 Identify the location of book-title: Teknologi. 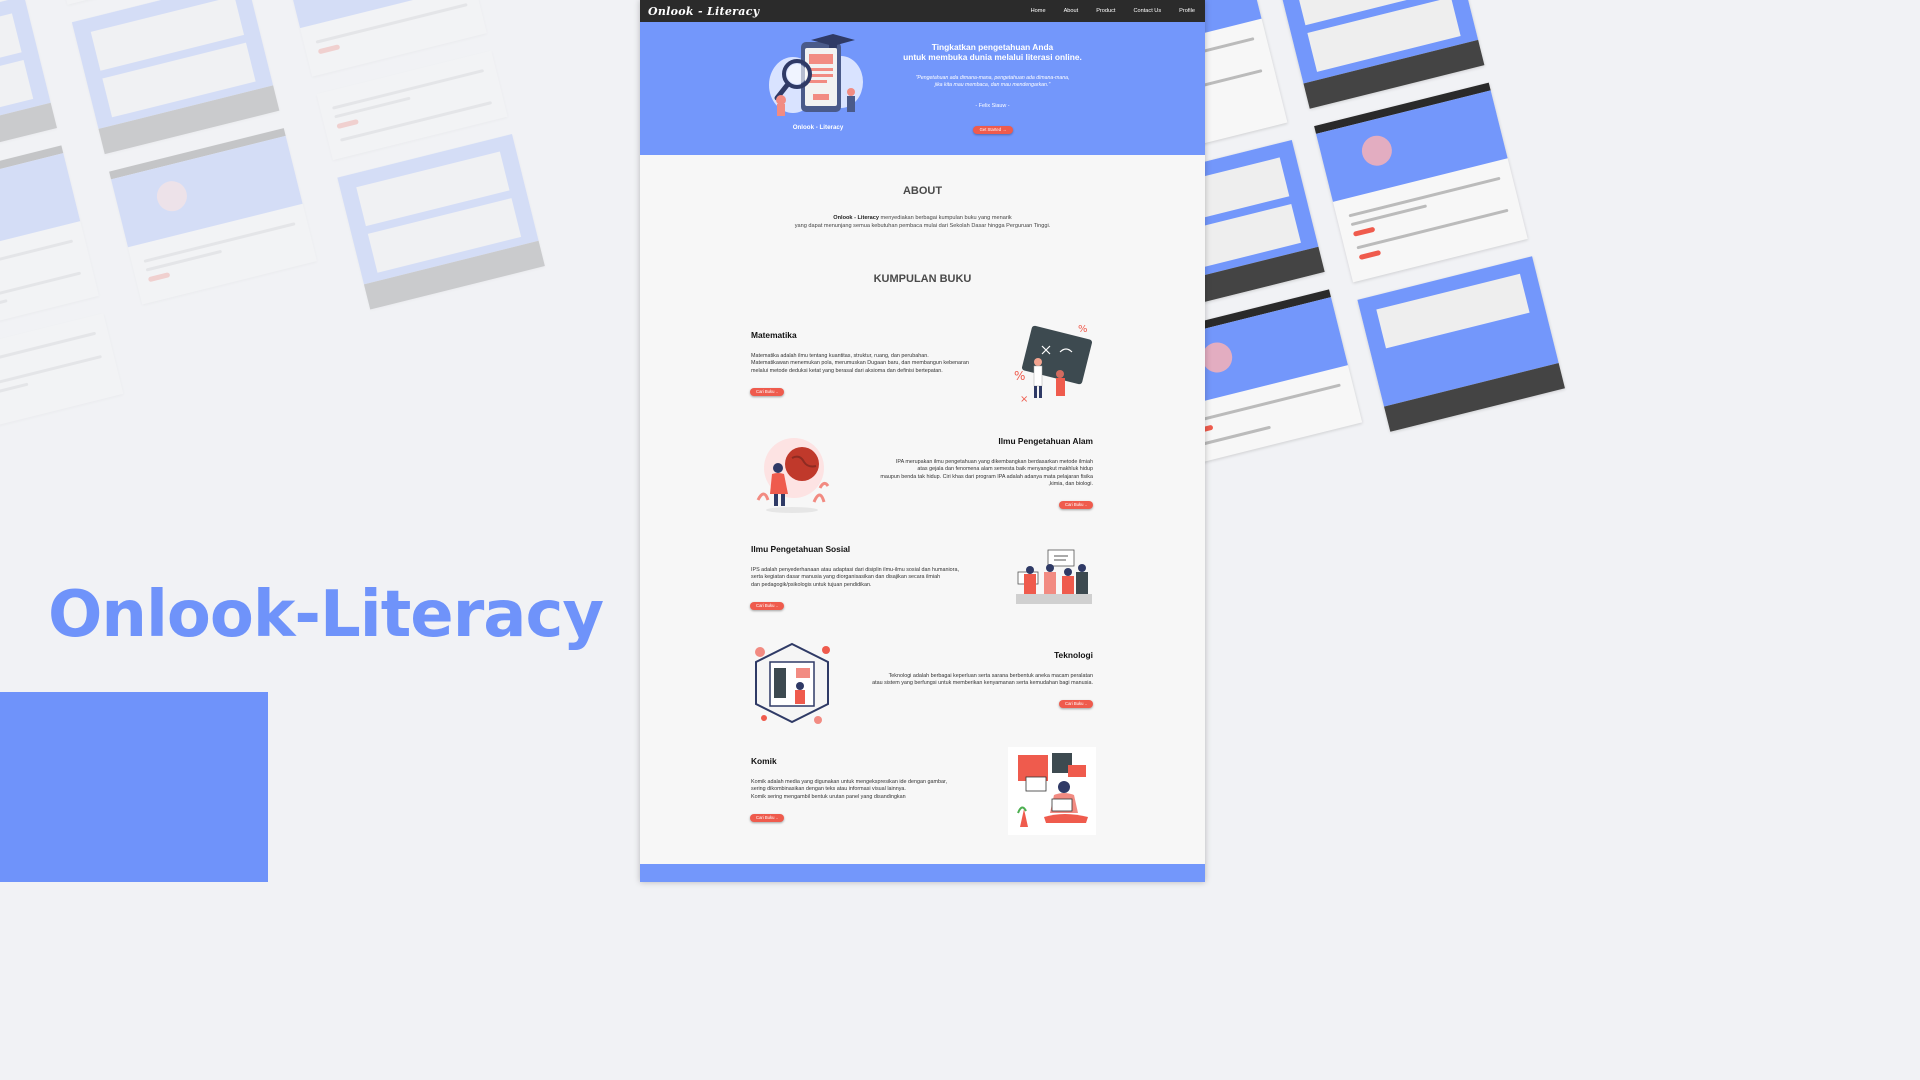
(1073, 655).